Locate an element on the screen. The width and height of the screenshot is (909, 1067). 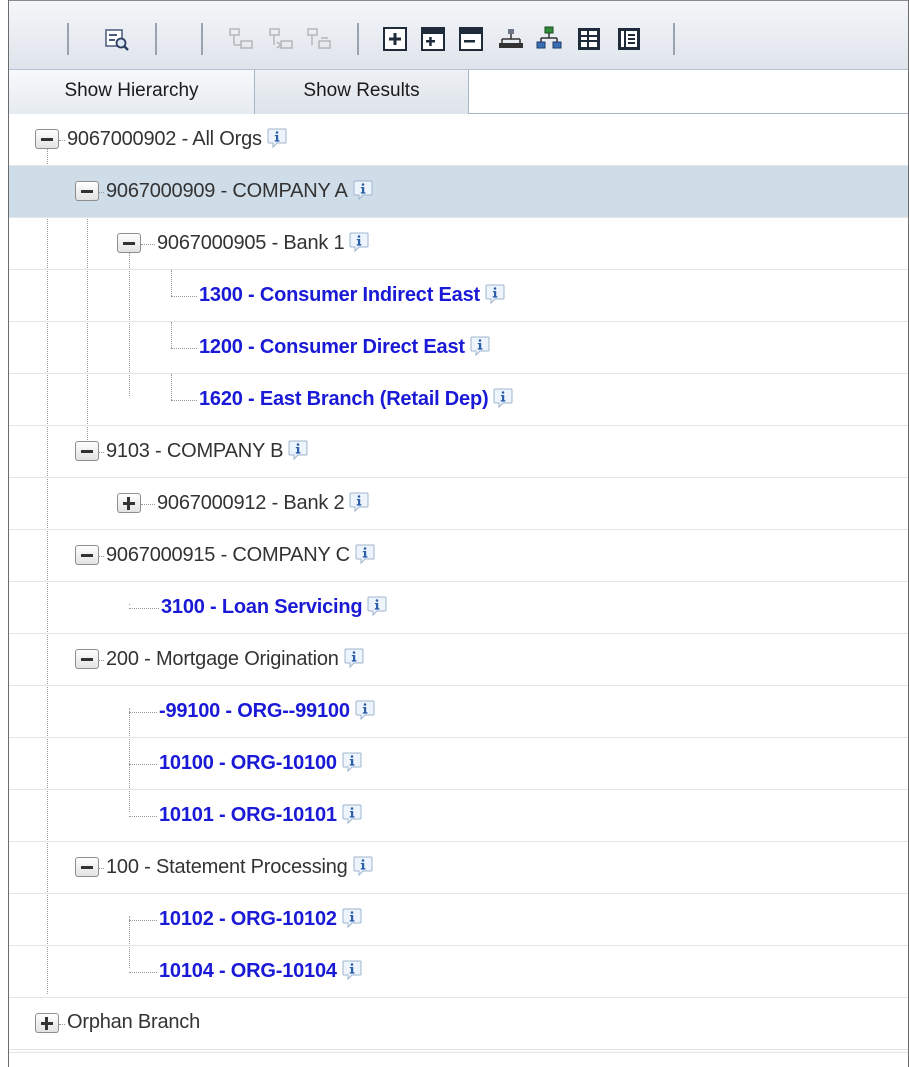
tree-row-10100-org-10100: 10100 - ORG-10100 is located at coordinates (458, 764).